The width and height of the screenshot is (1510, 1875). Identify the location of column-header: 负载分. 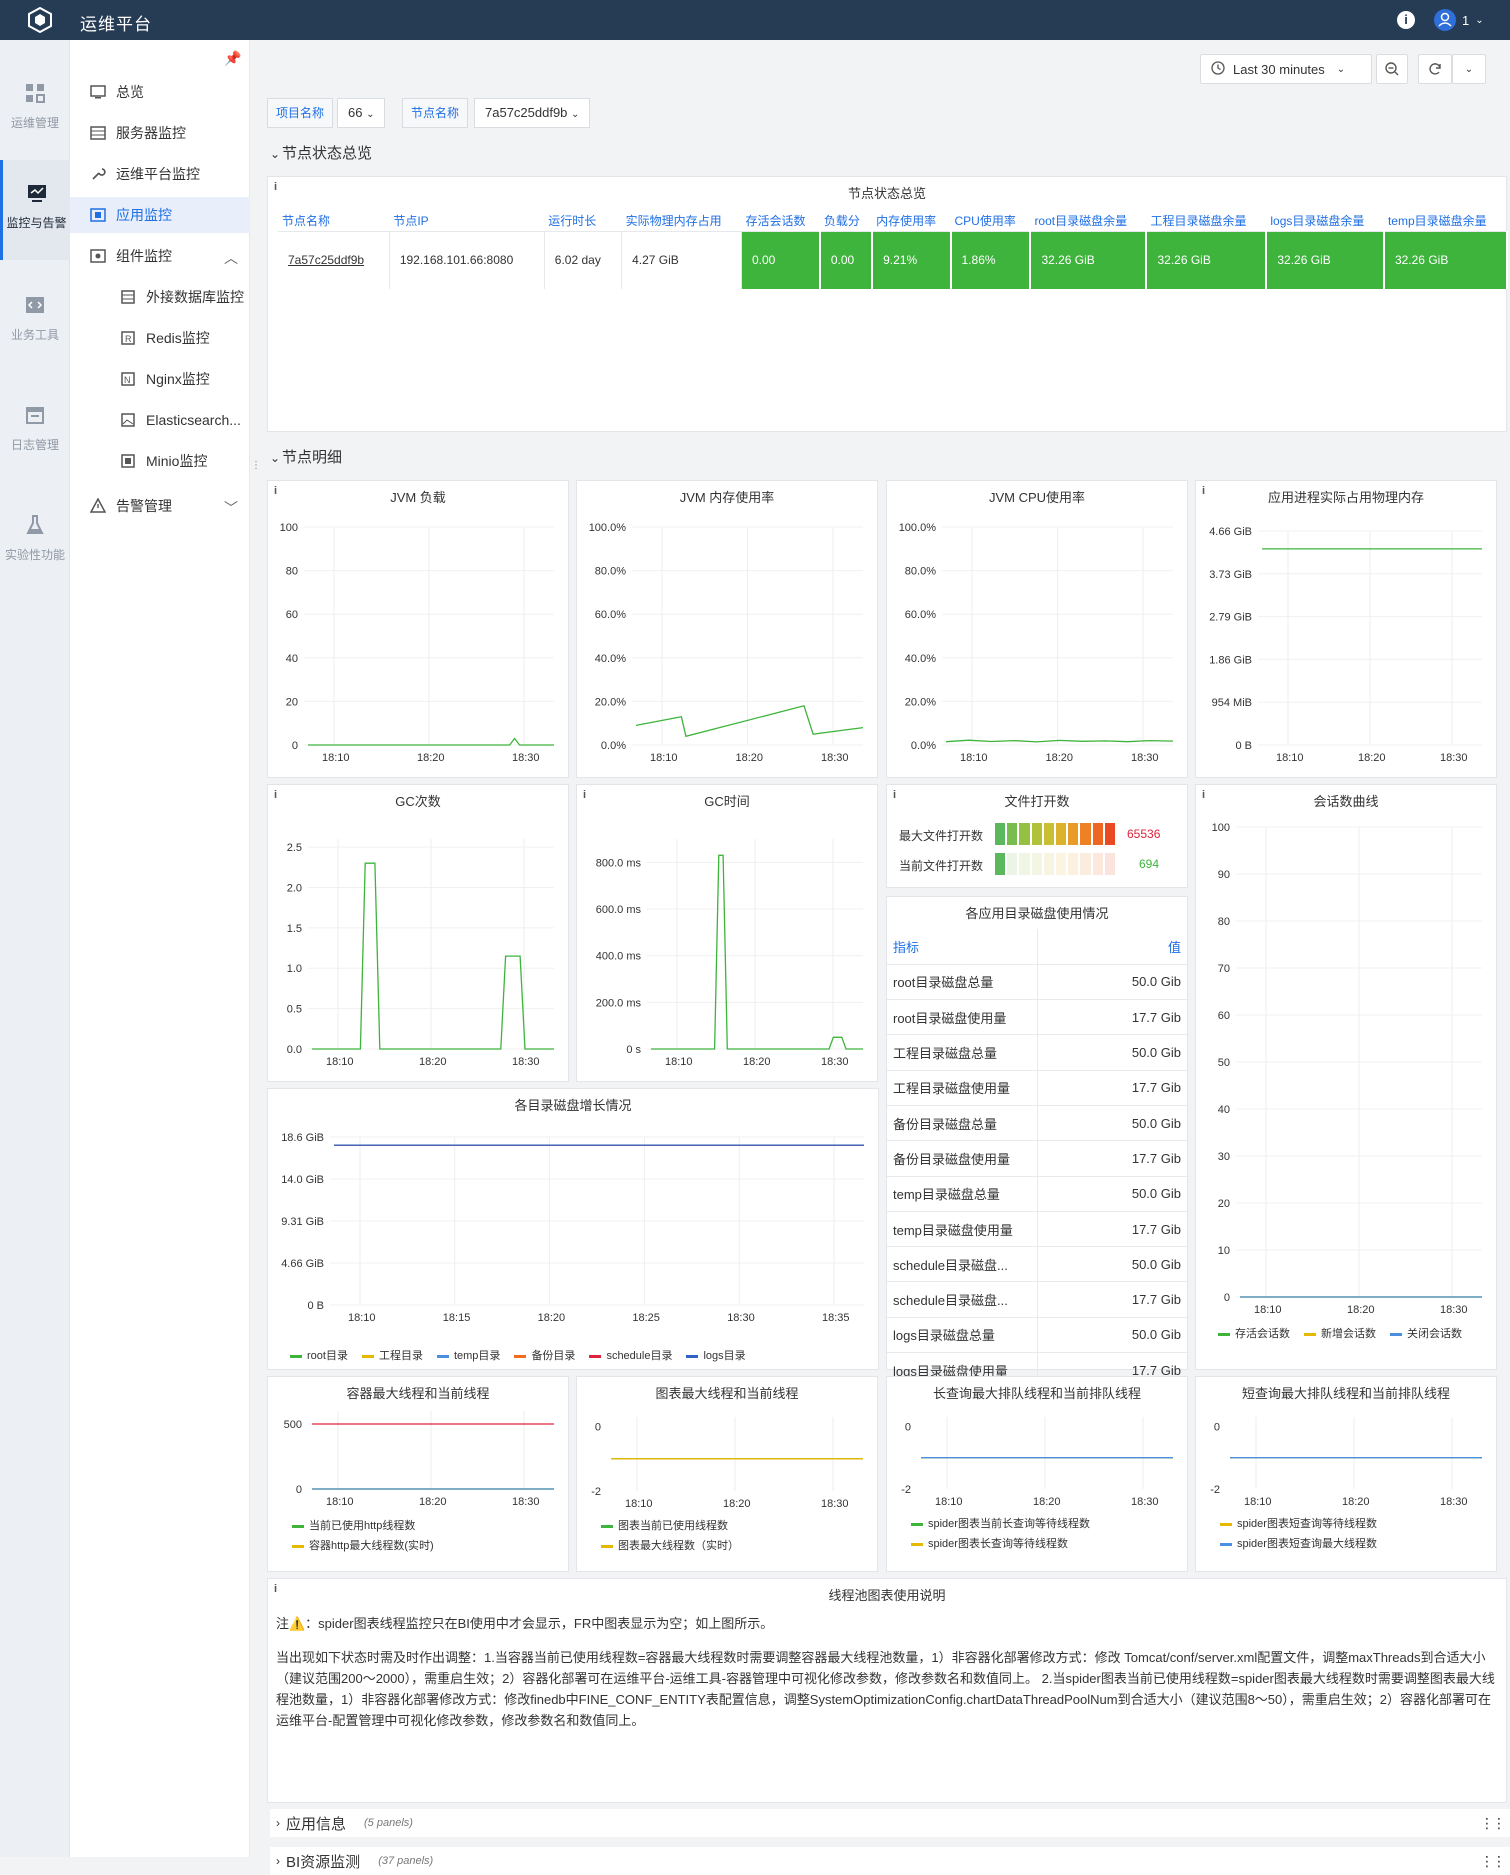
(846, 221).